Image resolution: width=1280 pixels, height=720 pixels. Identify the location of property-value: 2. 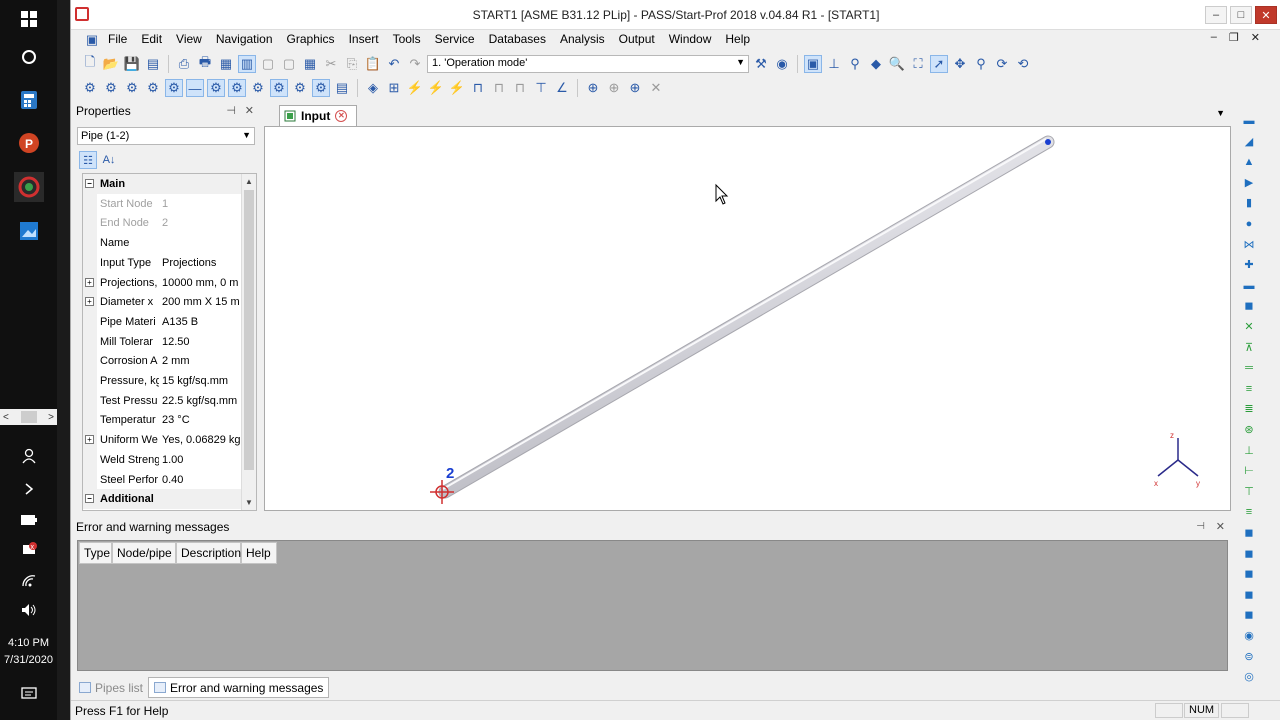
(202, 223).